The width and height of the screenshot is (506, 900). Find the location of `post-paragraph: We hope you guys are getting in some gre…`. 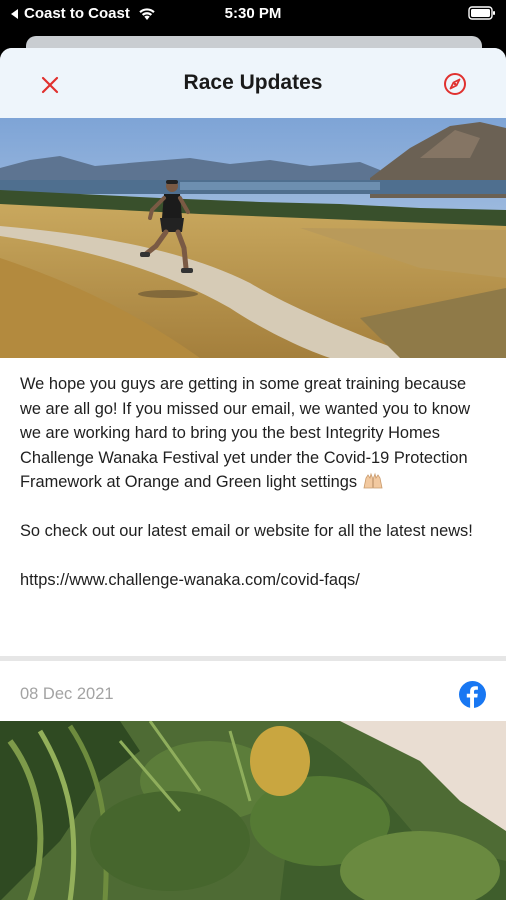

post-paragraph: We hope you guys are getting in some gre… is located at coordinates (245, 433).